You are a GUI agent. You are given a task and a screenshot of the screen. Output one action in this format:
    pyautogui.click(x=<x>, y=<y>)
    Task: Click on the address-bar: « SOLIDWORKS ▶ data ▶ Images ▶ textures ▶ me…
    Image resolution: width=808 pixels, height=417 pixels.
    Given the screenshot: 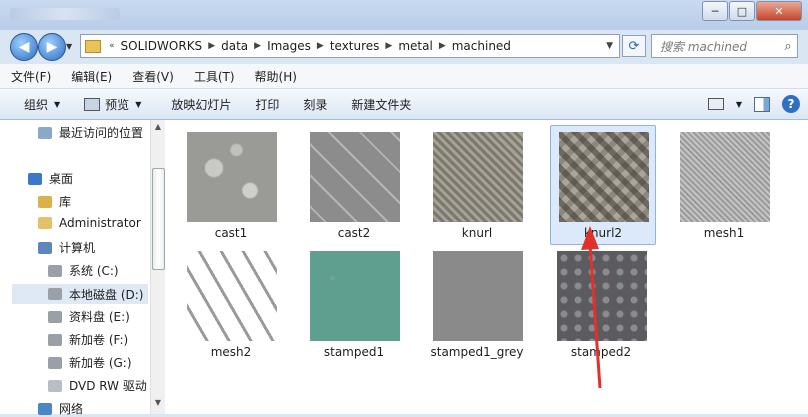 What is the action you would take?
    pyautogui.click(x=350, y=46)
    